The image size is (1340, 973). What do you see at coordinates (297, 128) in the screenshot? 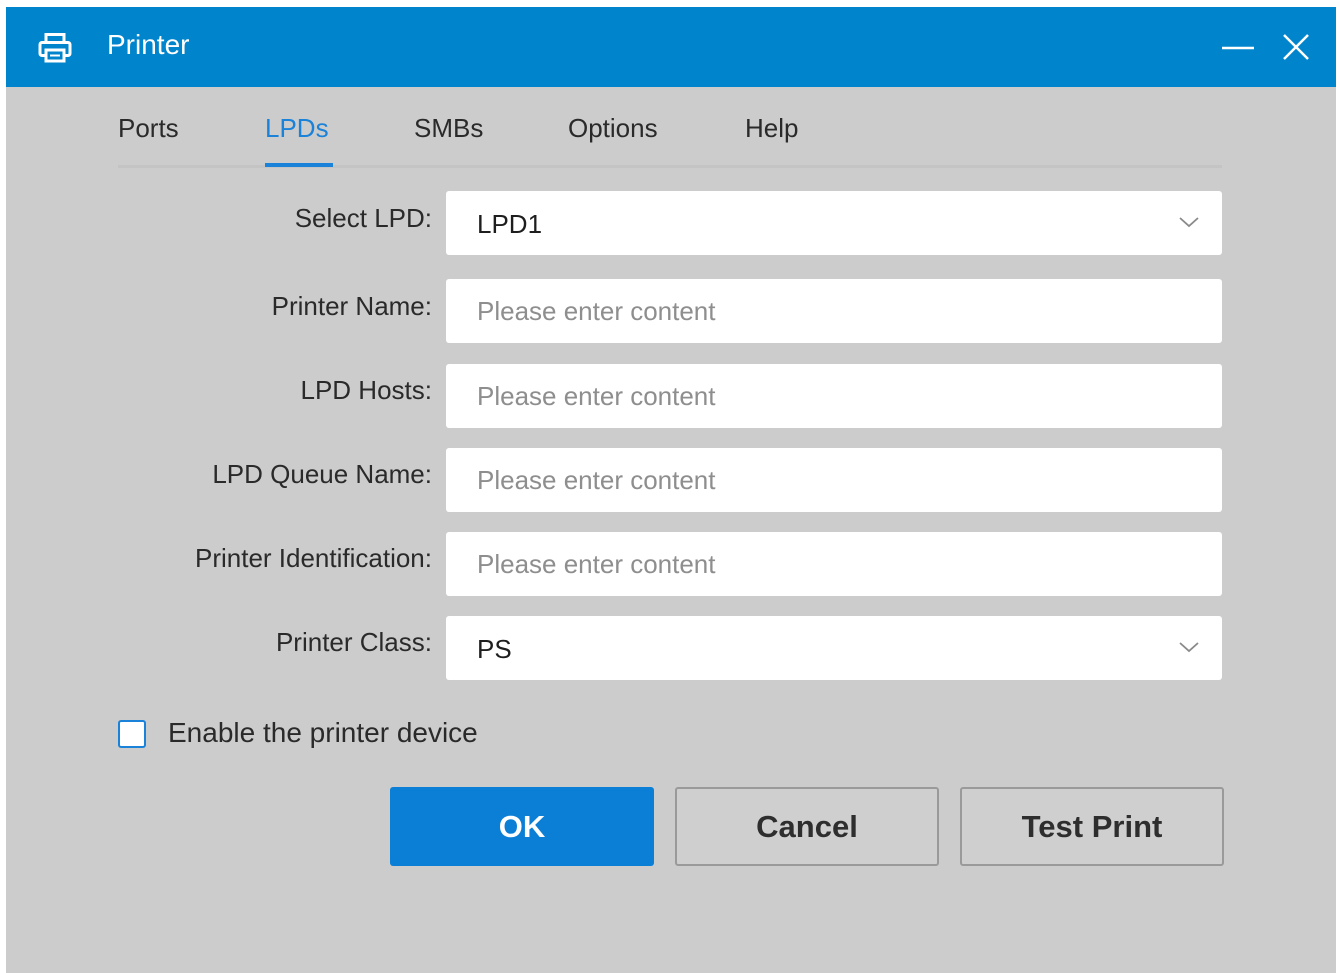
I see `tab-lpds: LPDs` at bounding box center [297, 128].